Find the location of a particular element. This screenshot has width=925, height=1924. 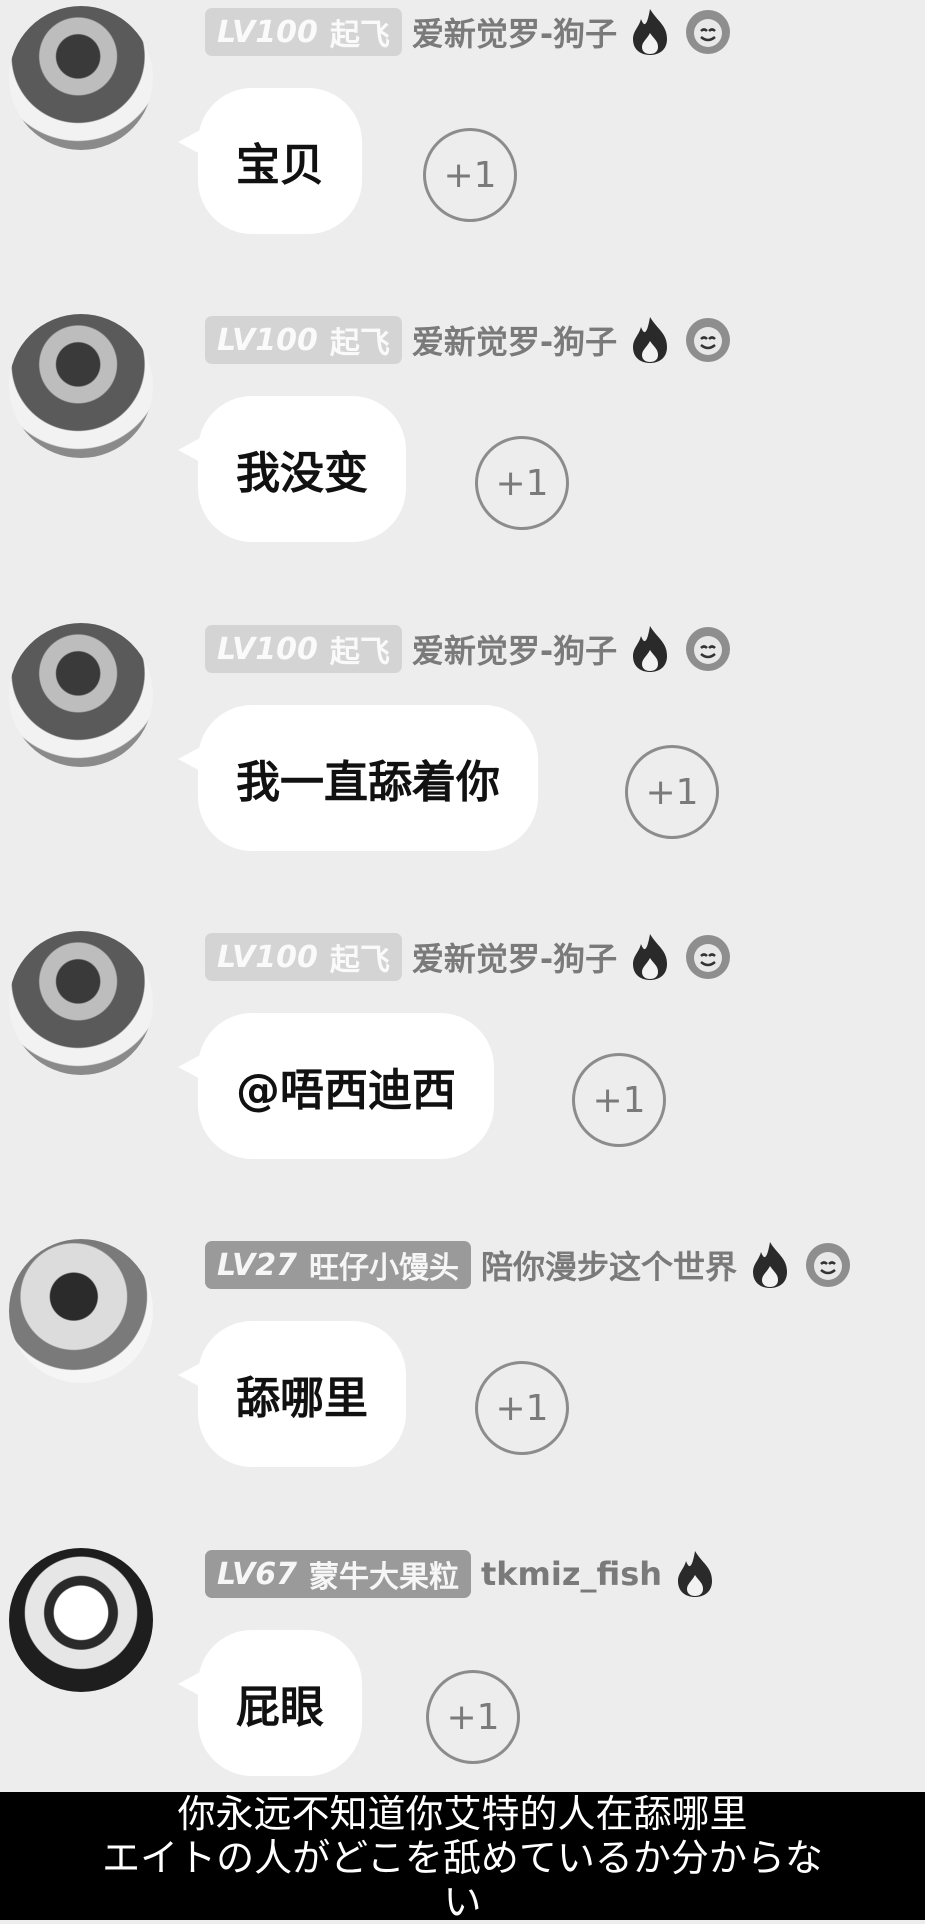

subtitle-line-chinese: 你永远不知道你艾特的人在舔哪里 is located at coordinates (462, 1814).